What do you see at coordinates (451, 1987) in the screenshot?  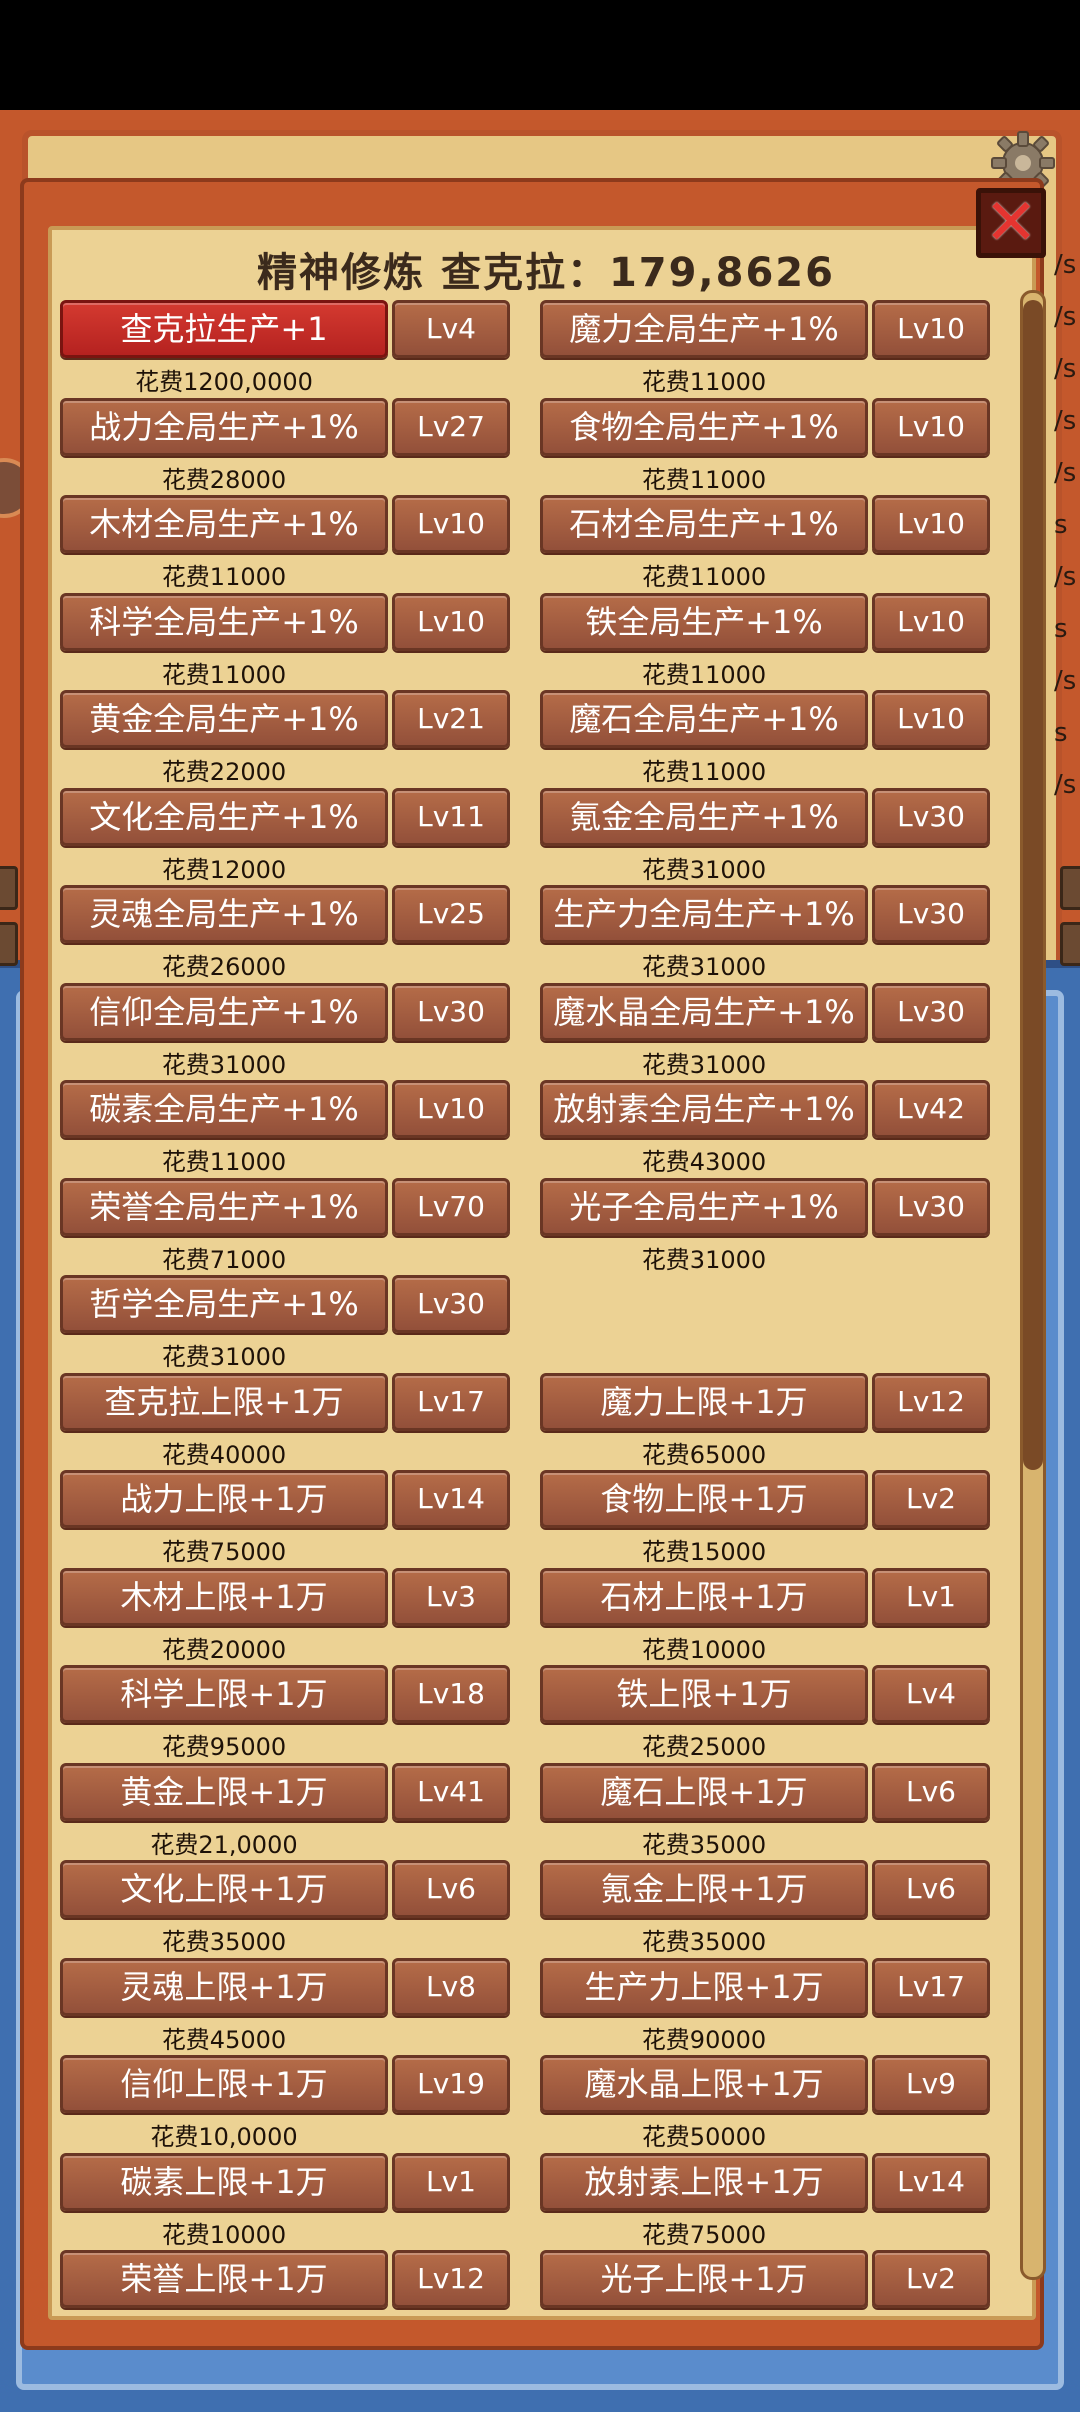 I see `level-badge: Lv8` at bounding box center [451, 1987].